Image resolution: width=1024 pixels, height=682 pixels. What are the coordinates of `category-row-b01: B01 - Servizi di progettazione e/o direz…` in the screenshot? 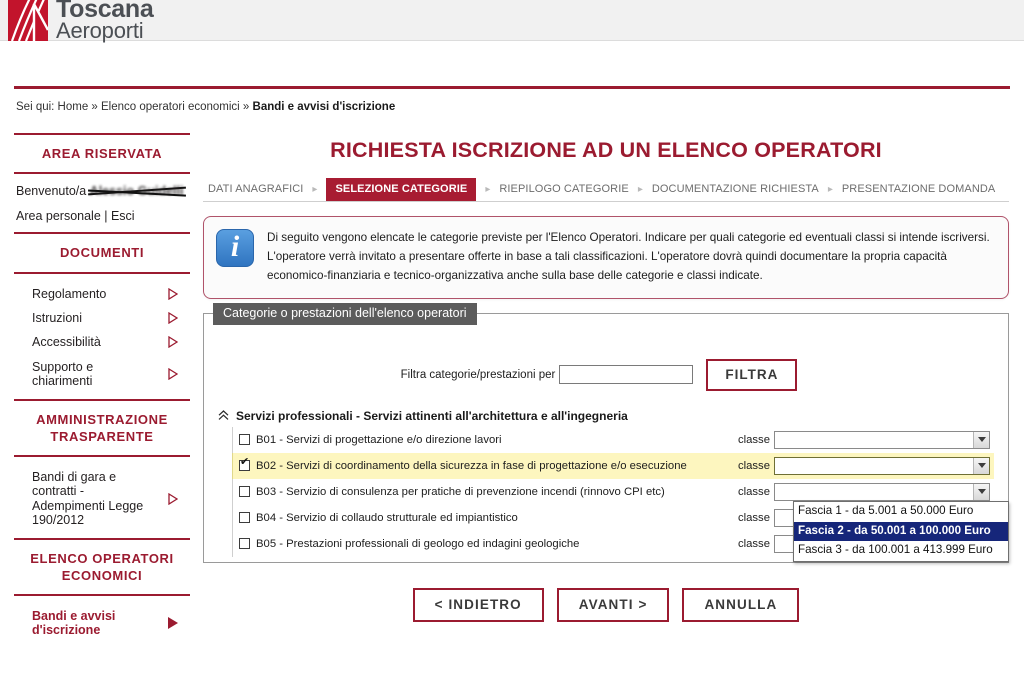 It's located at (613, 439).